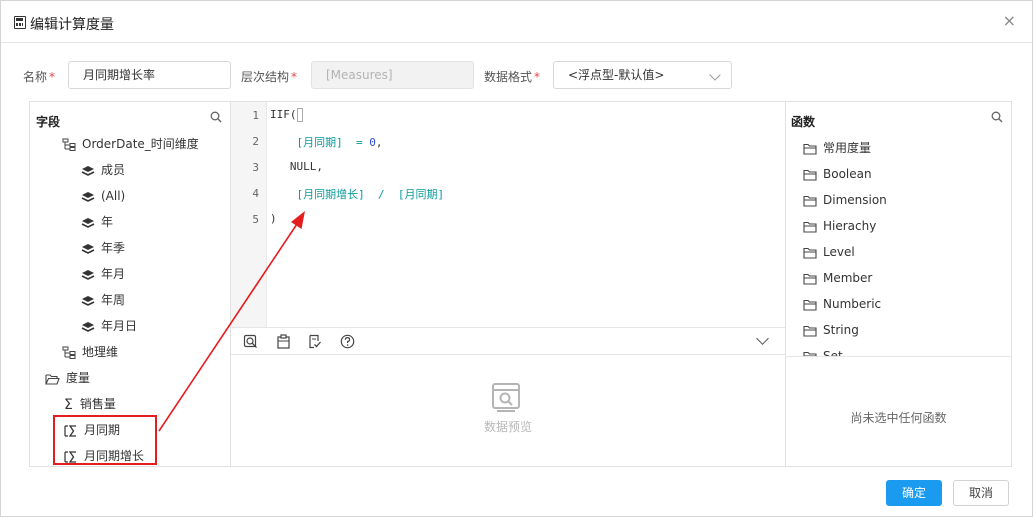 Image resolution: width=1033 pixels, height=517 pixels. I want to click on tree-item-geo: 地理维, so click(90, 352).